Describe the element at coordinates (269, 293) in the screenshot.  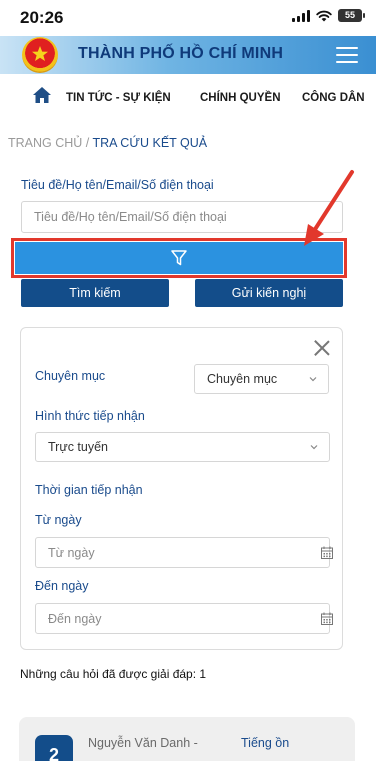
I see `submit-petition-button: Gửi kiến nghị` at that location.